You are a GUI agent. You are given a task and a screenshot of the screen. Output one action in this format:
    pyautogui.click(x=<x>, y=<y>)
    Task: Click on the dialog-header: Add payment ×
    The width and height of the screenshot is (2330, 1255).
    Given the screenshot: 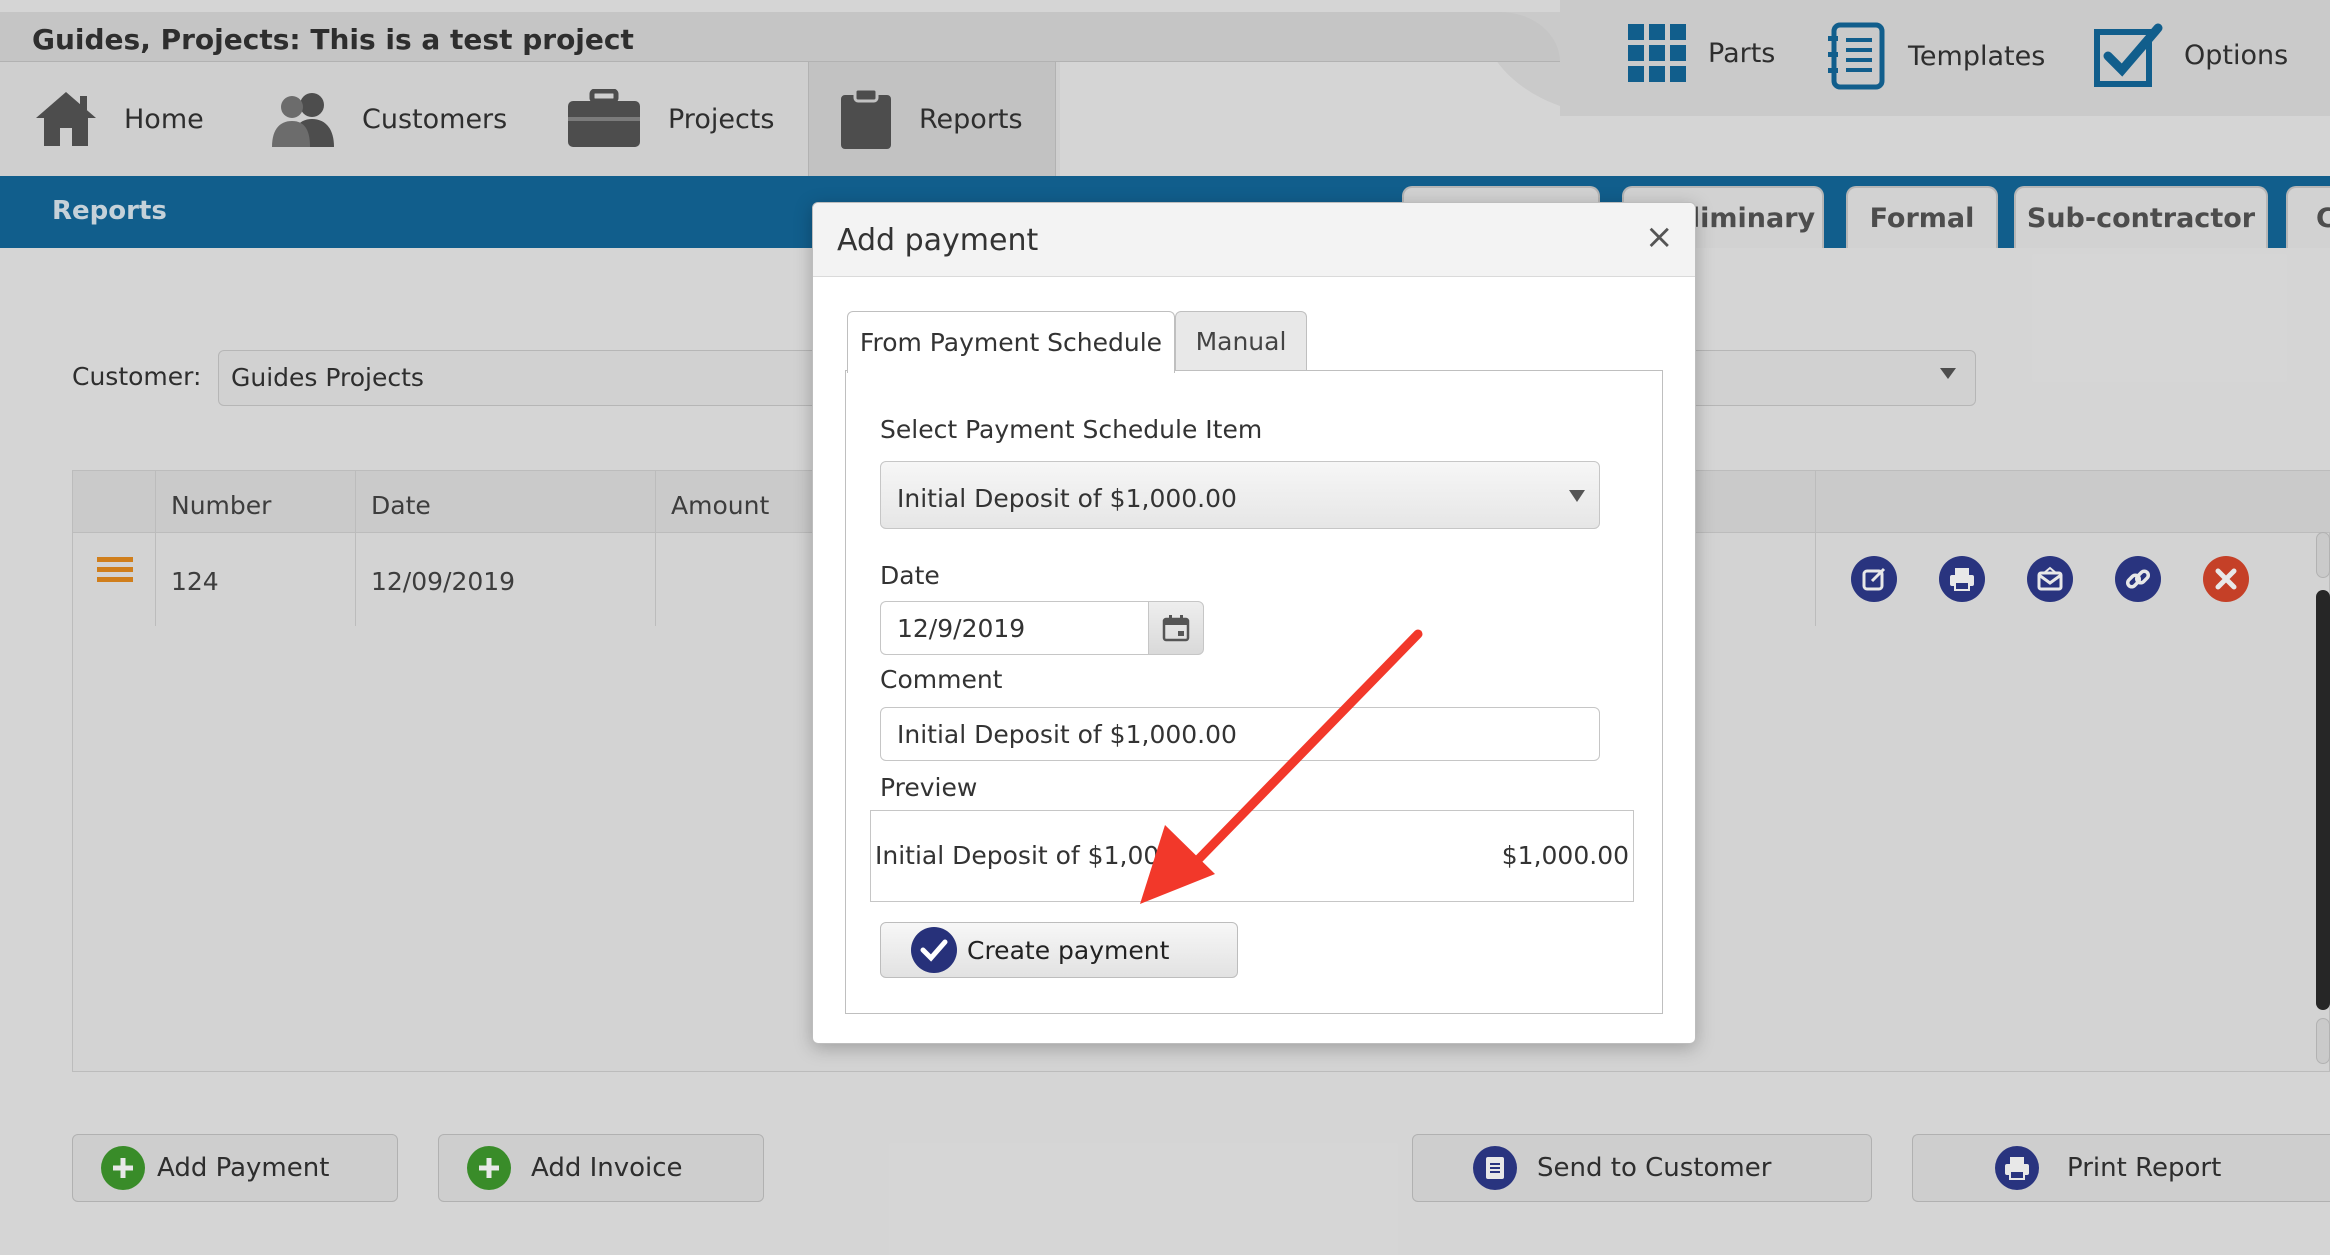 What is the action you would take?
    pyautogui.click(x=1254, y=240)
    